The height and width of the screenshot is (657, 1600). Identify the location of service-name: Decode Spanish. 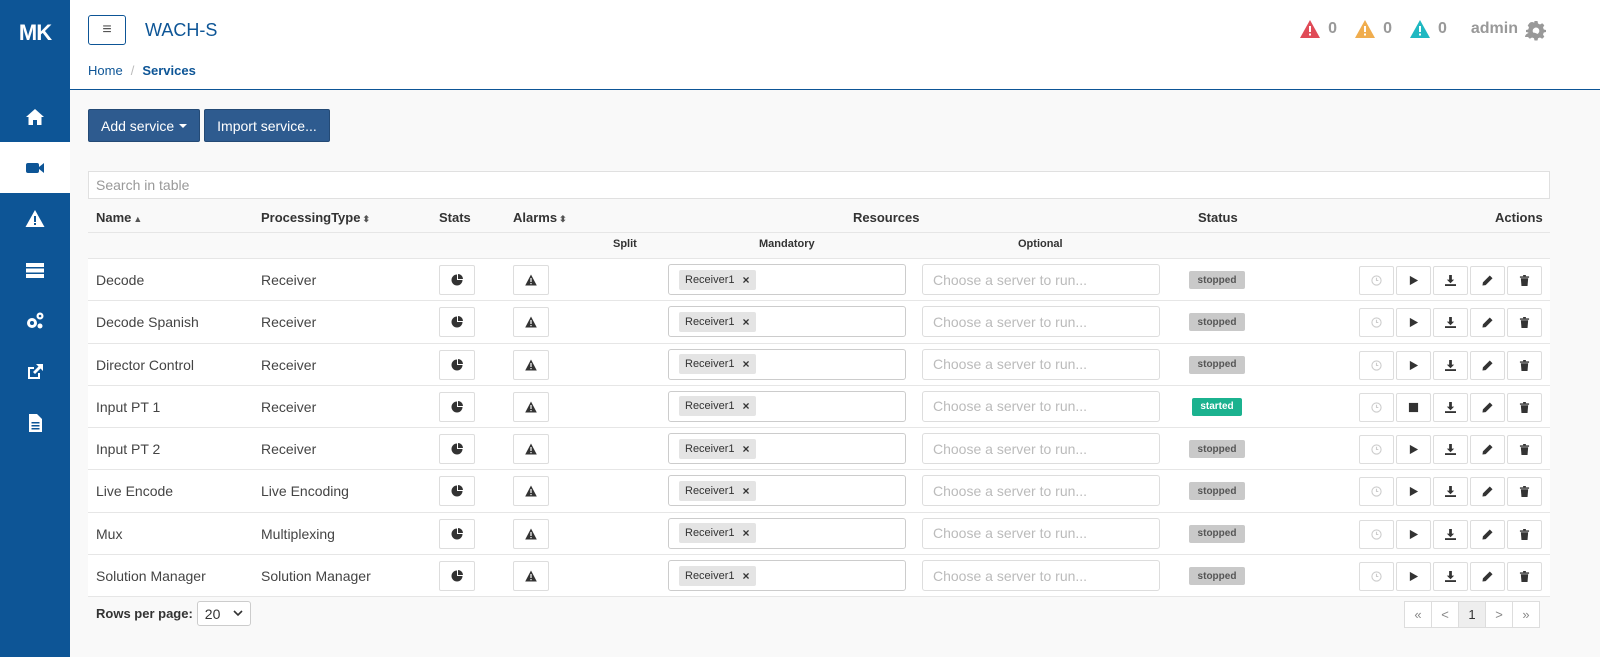
(147, 322).